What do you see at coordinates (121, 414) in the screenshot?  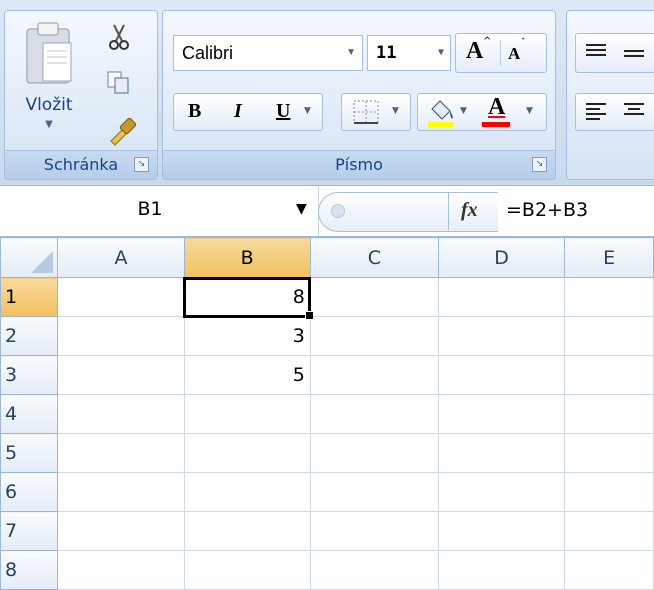 I see `cell-a4` at bounding box center [121, 414].